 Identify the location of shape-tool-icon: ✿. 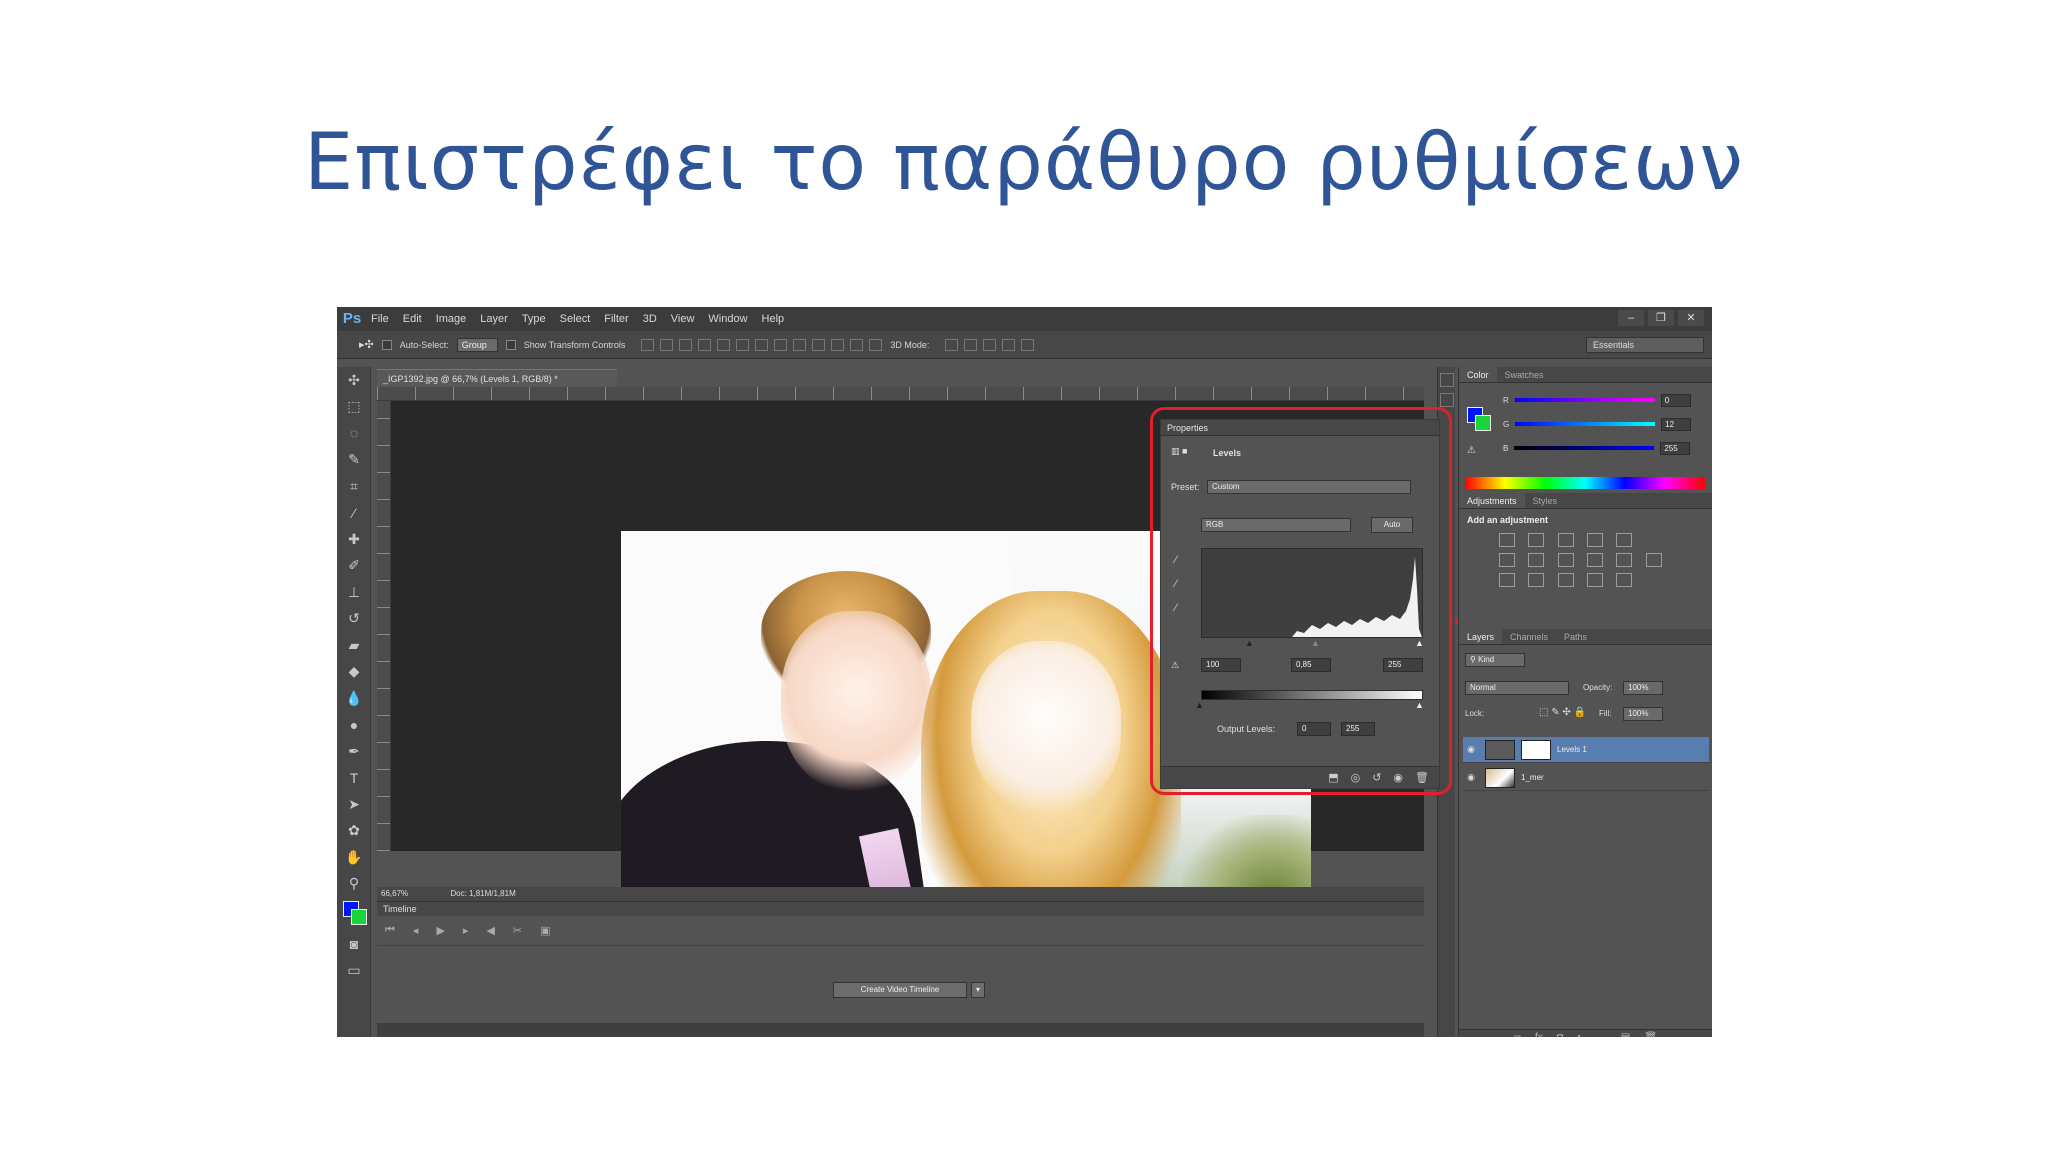
(354, 831).